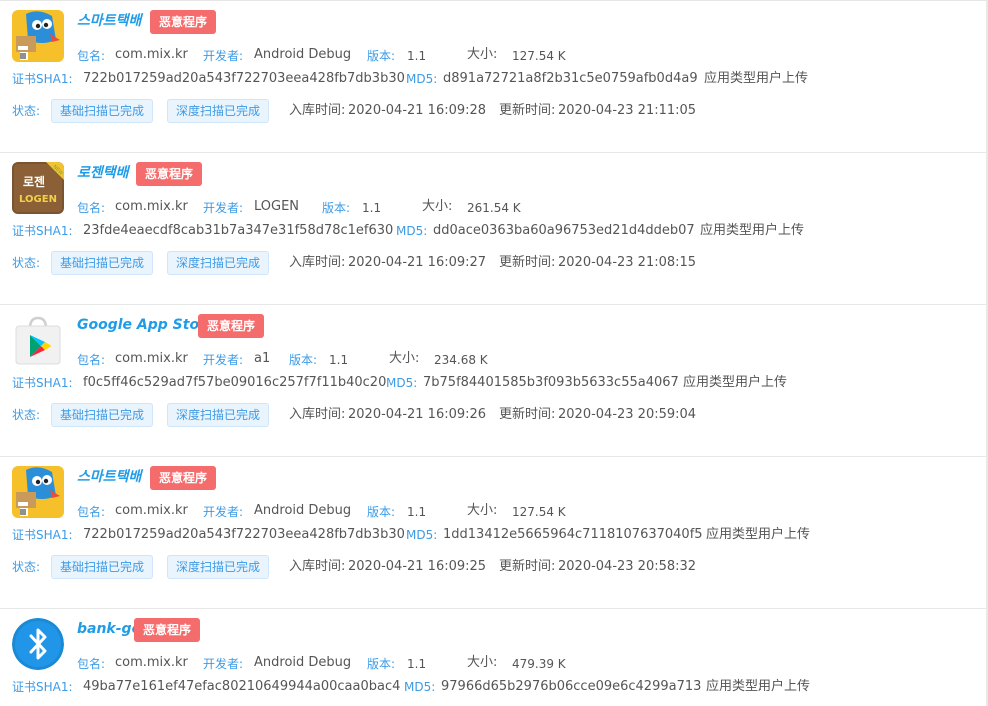  Describe the element at coordinates (38, 340) in the screenshot. I see `play-store-app-icon` at that location.